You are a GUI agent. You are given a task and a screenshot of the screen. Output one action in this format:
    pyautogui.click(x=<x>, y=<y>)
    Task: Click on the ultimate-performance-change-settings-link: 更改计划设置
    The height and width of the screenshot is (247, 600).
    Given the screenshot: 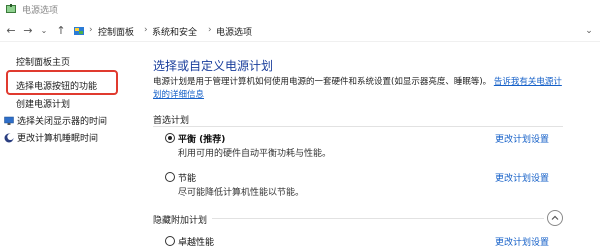 What is the action you would take?
    pyautogui.click(x=522, y=241)
    